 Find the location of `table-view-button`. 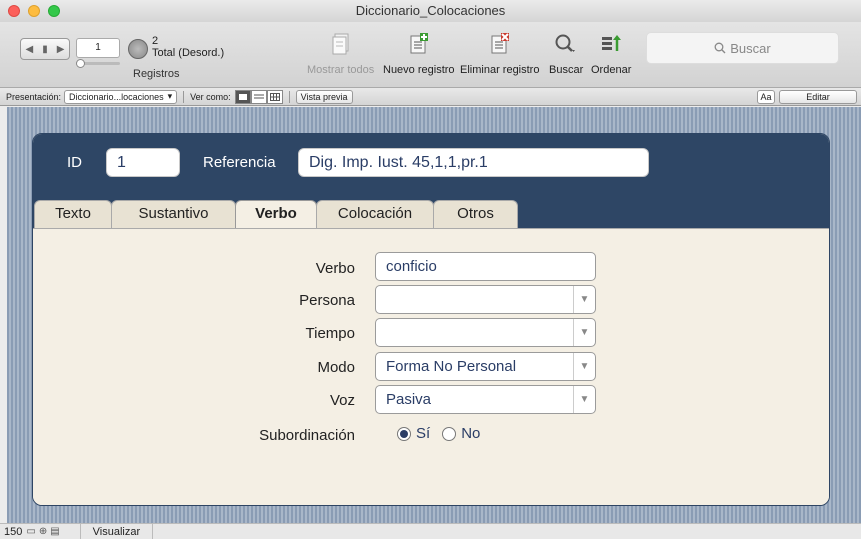

table-view-button is located at coordinates (274, 96).